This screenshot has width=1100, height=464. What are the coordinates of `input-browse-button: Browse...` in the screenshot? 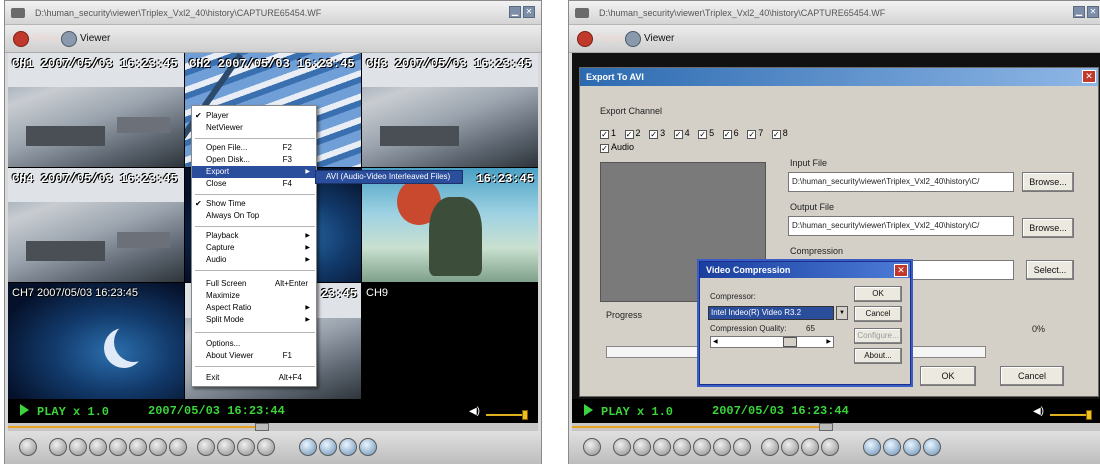 It's located at (1048, 182).